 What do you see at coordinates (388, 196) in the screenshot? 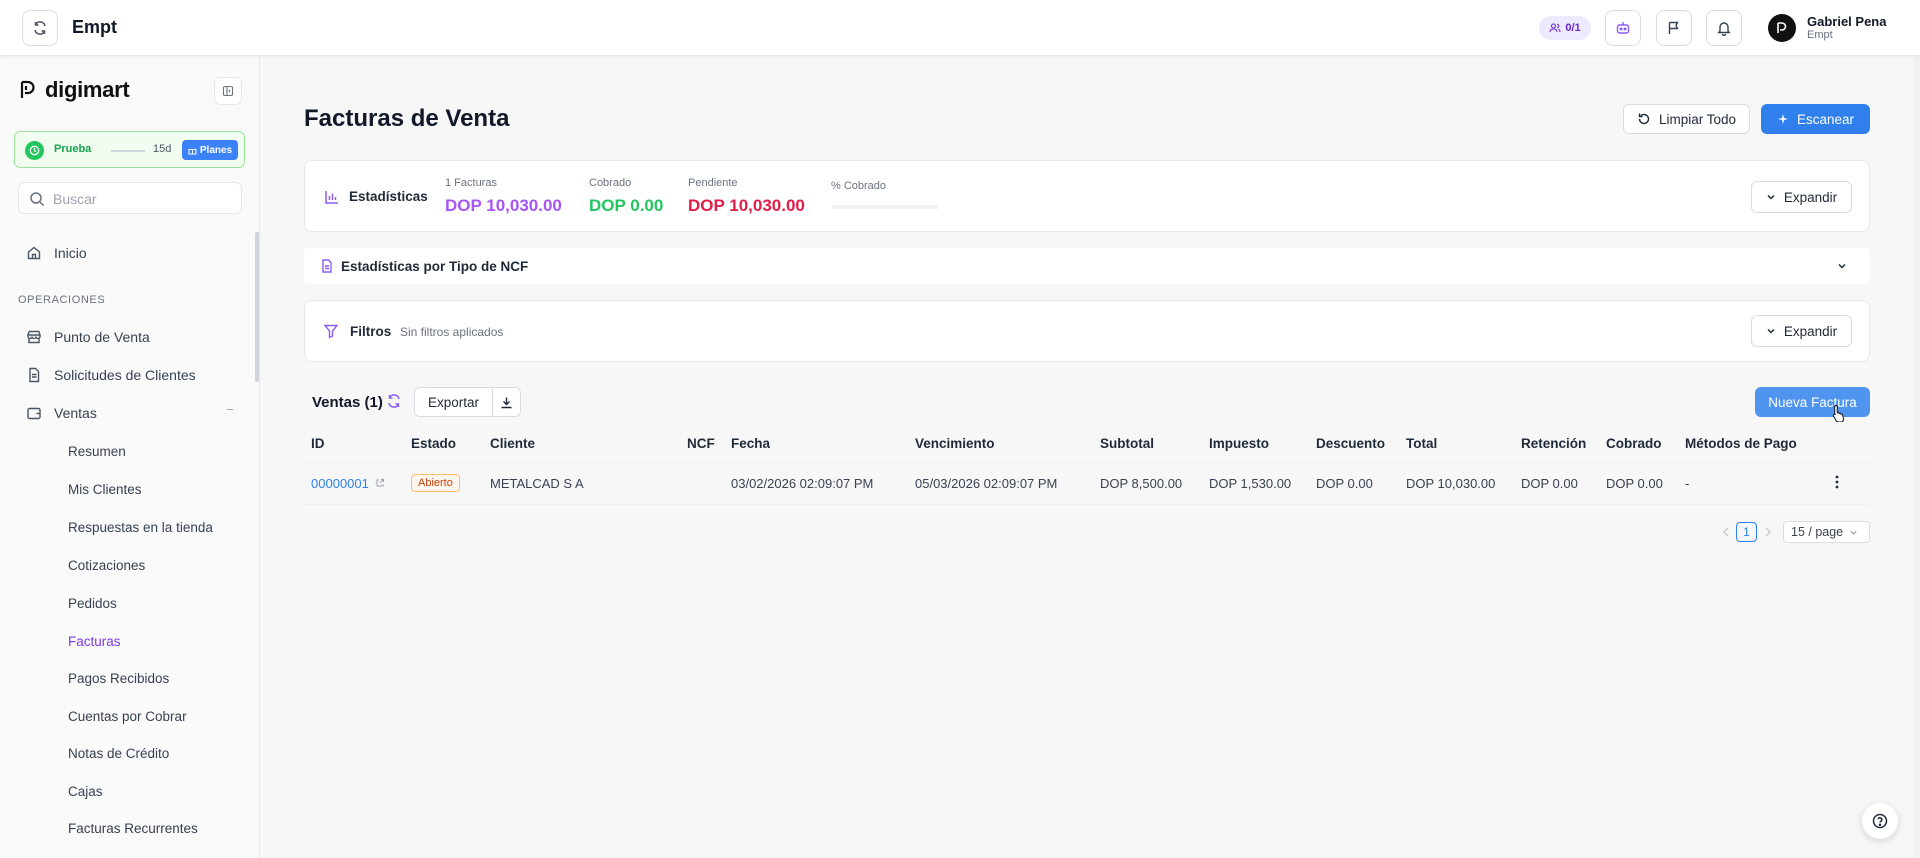
I see `stats-title: Estadísticas` at bounding box center [388, 196].